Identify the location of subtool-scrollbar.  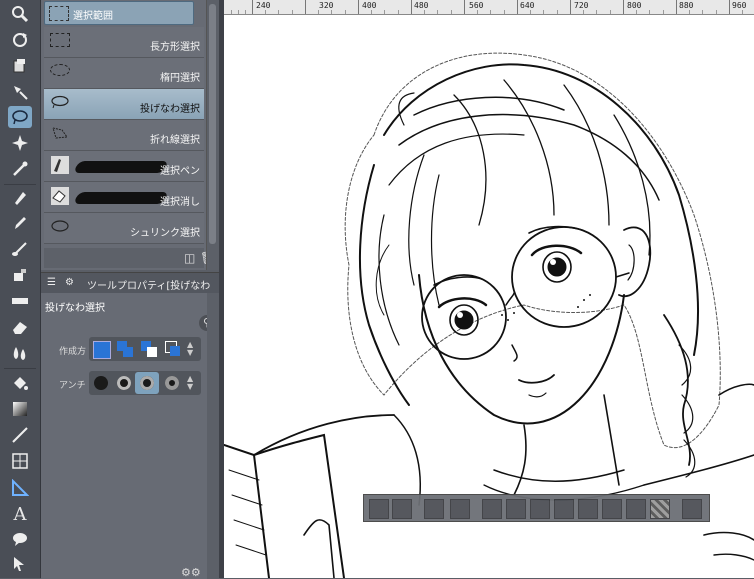
(212, 135).